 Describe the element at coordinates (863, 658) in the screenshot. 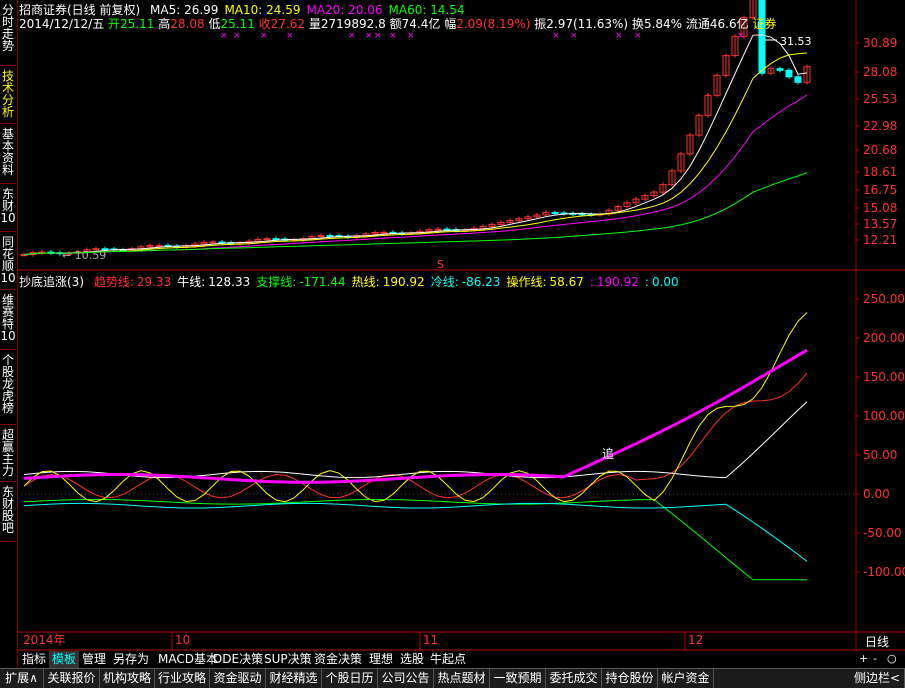

I see `zoom-in-button: +` at that location.